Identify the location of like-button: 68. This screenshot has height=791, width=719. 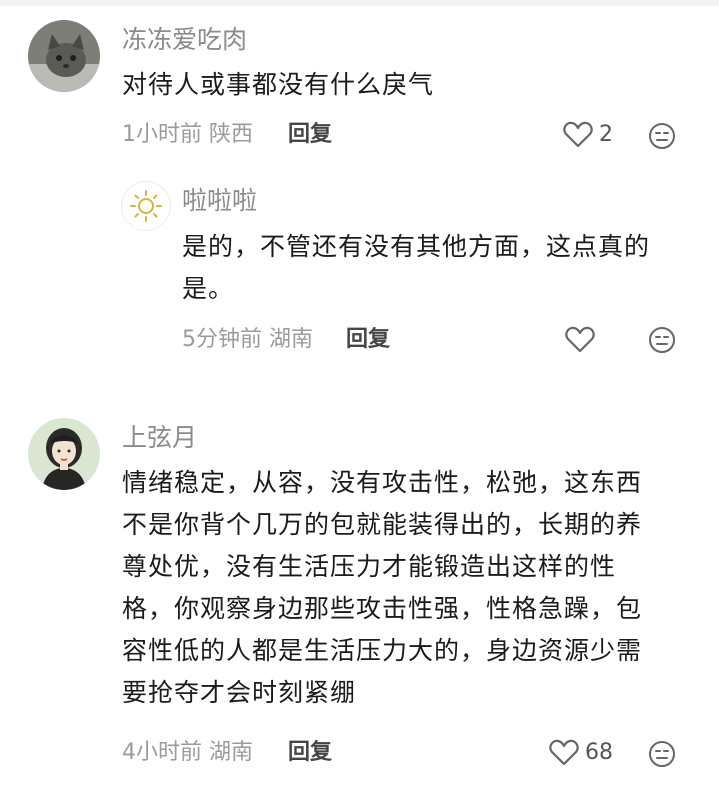
(581, 752).